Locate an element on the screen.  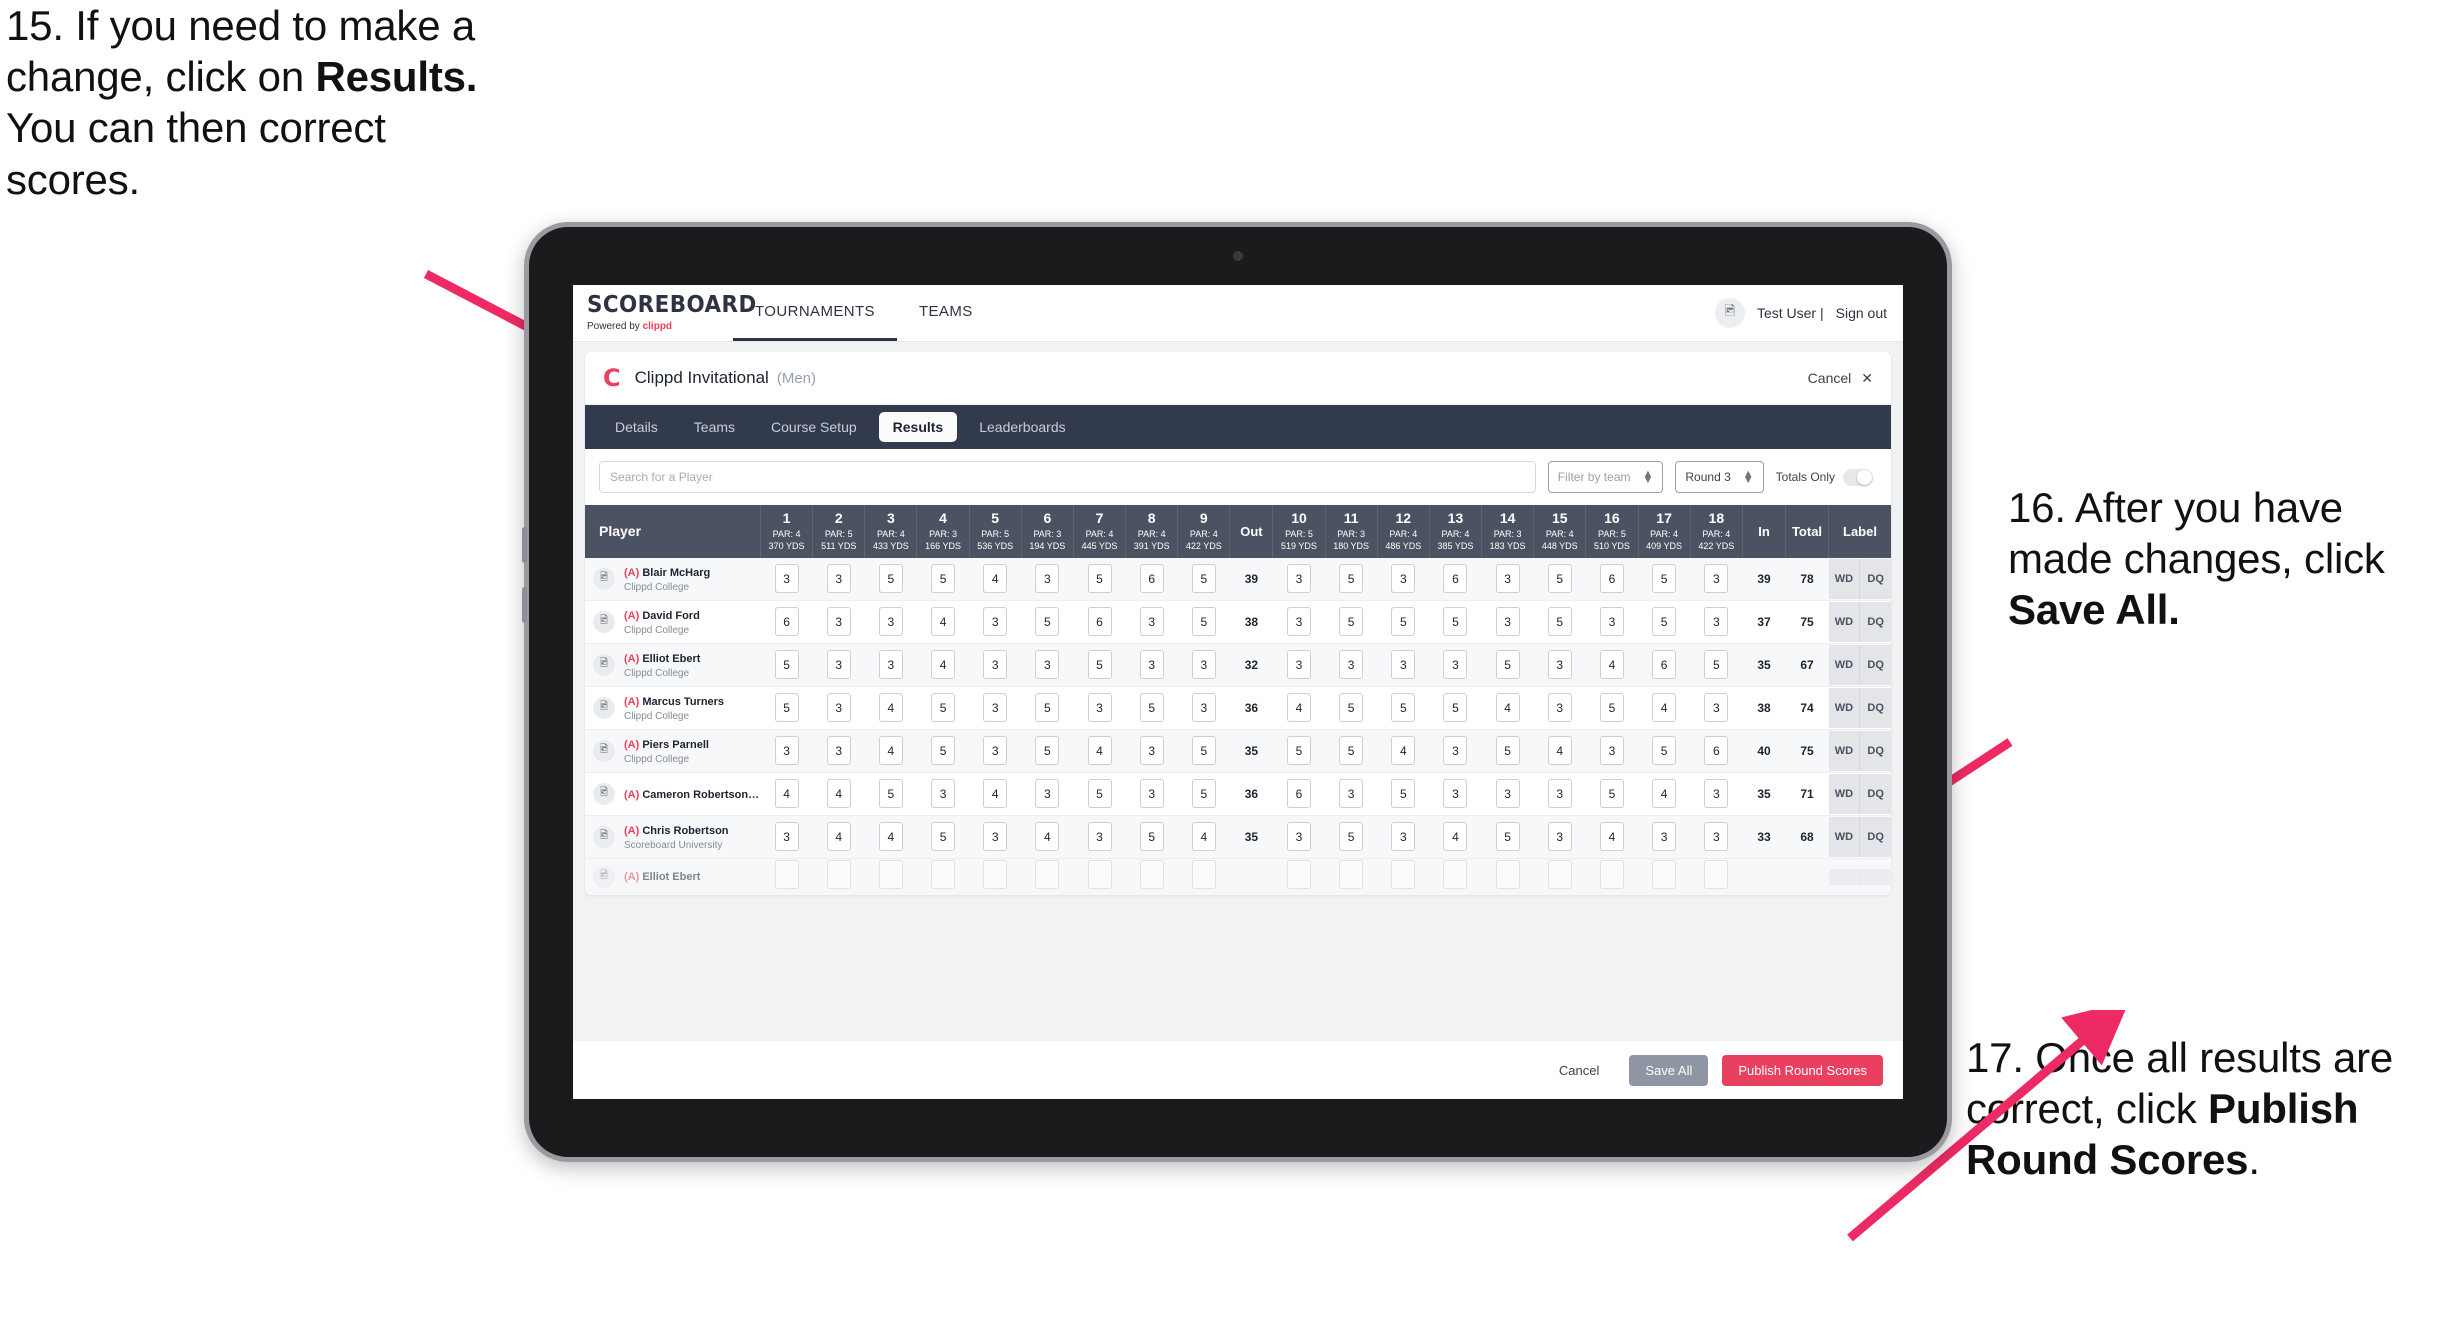
score-cell-hole-6: 5 is located at coordinates (1047, 751).